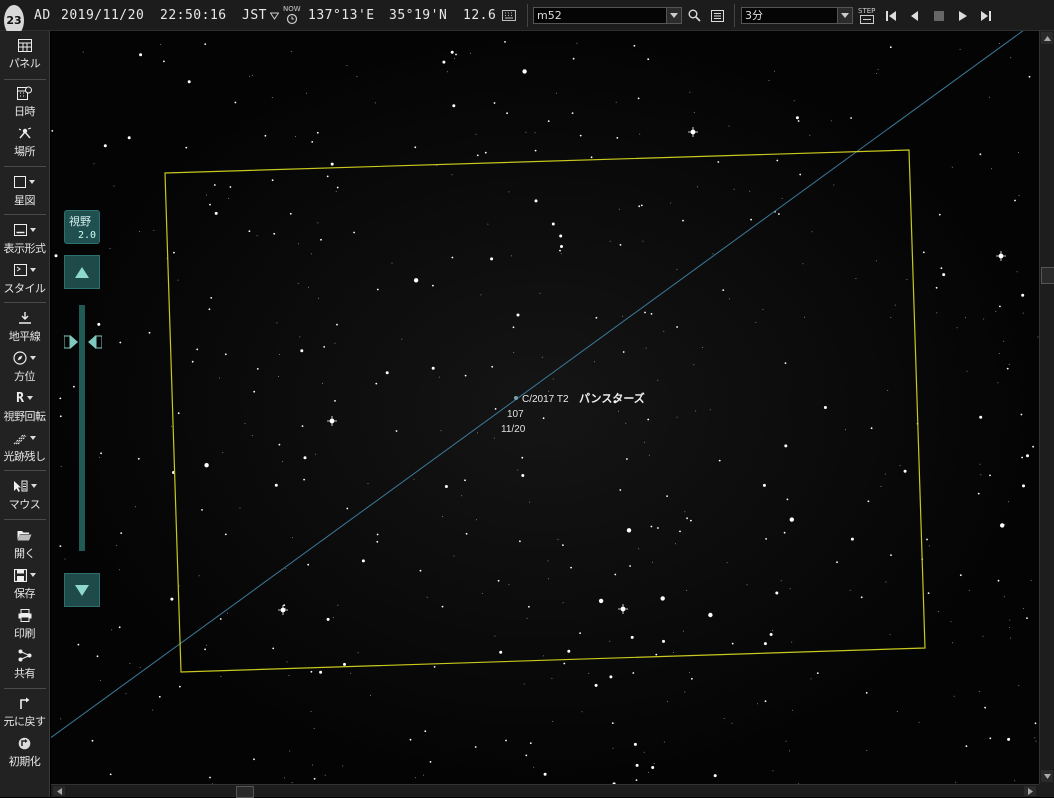  I want to click on now-button: NOW, so click(292, 15).